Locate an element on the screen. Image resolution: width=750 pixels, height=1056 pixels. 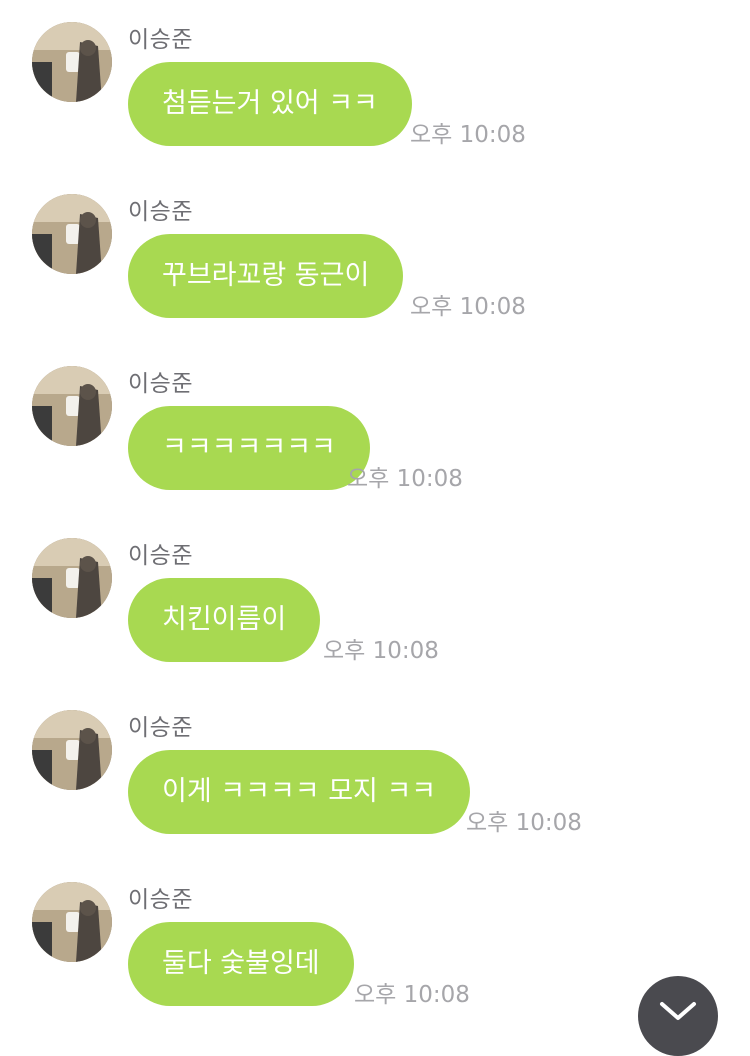
message-bubble: 꾸브라꼬랑 동근이 is located at coordinates (266, 276).